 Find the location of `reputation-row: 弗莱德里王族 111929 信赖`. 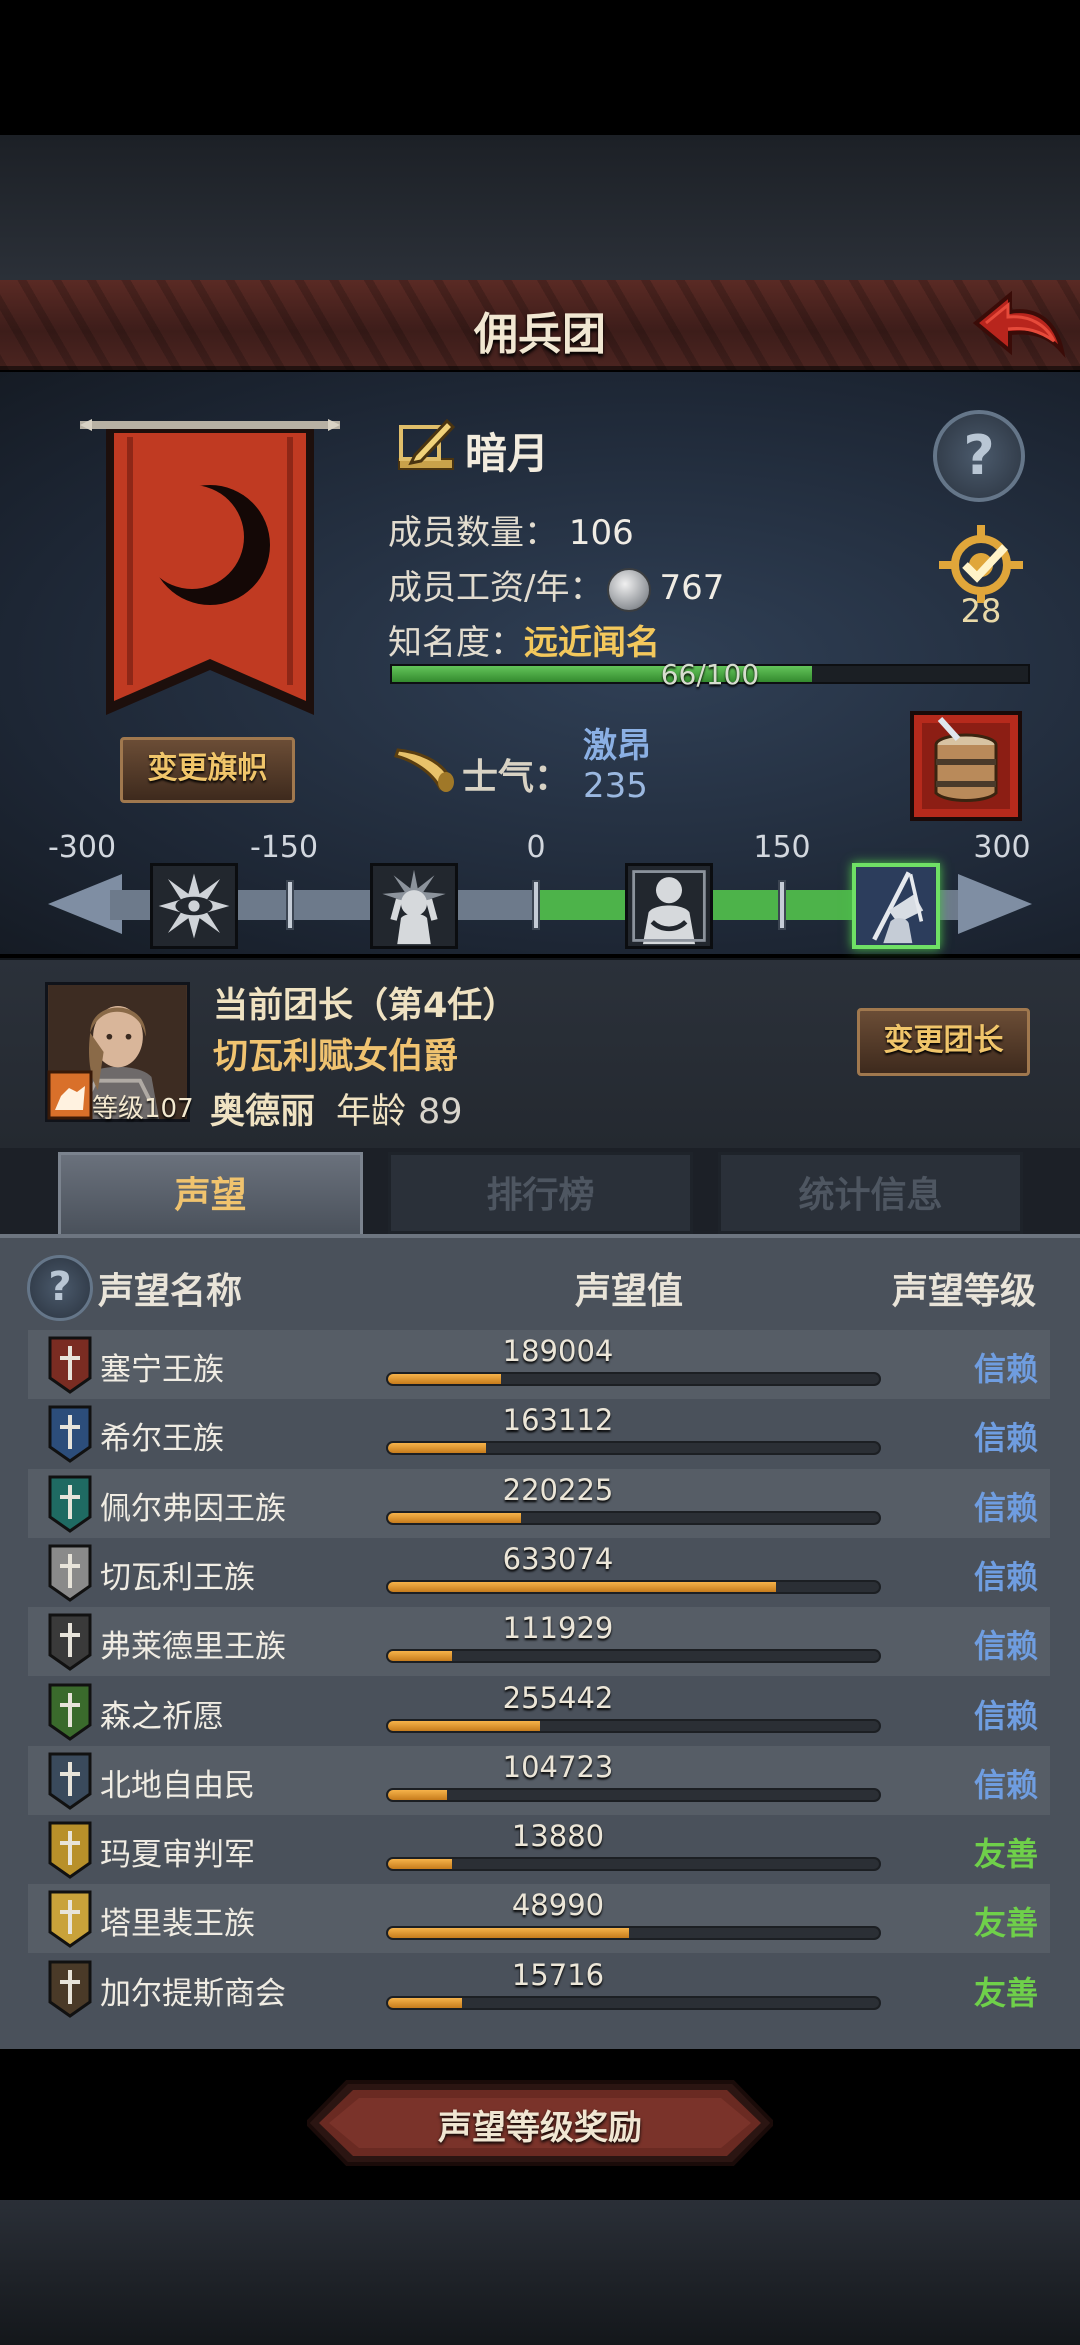

reputation-row: 弗莱德里王族 111929 信赖 is located at coordinates (539, 1642).